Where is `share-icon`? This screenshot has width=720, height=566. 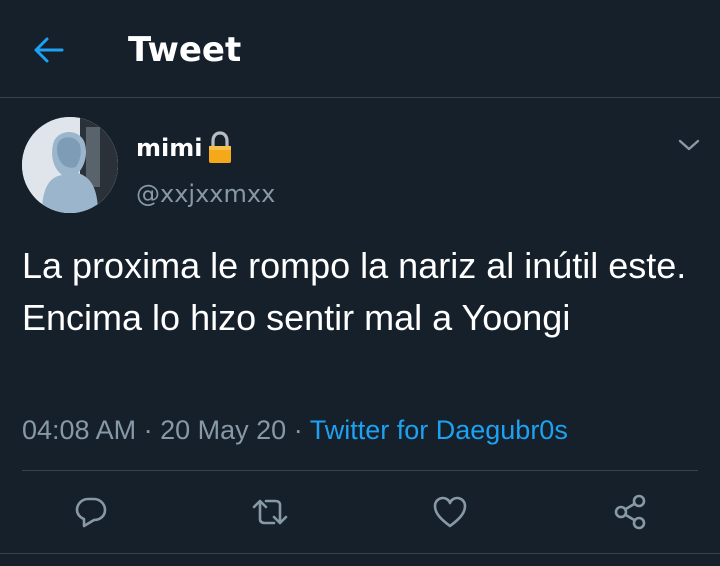
share-icon is located at coordinates (630, 512).